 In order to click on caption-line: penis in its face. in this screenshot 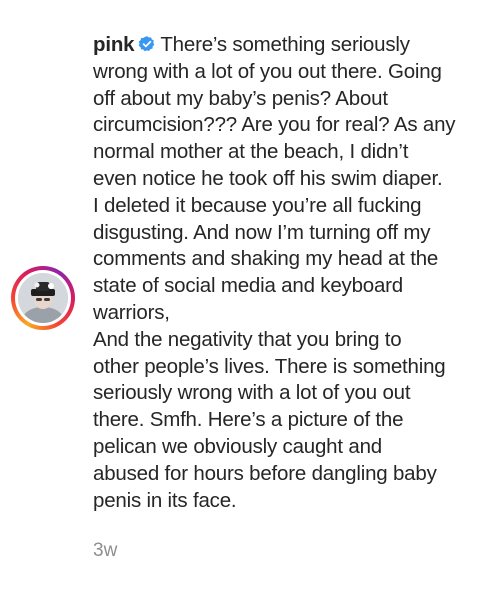, I will do `click(165, 500)`.